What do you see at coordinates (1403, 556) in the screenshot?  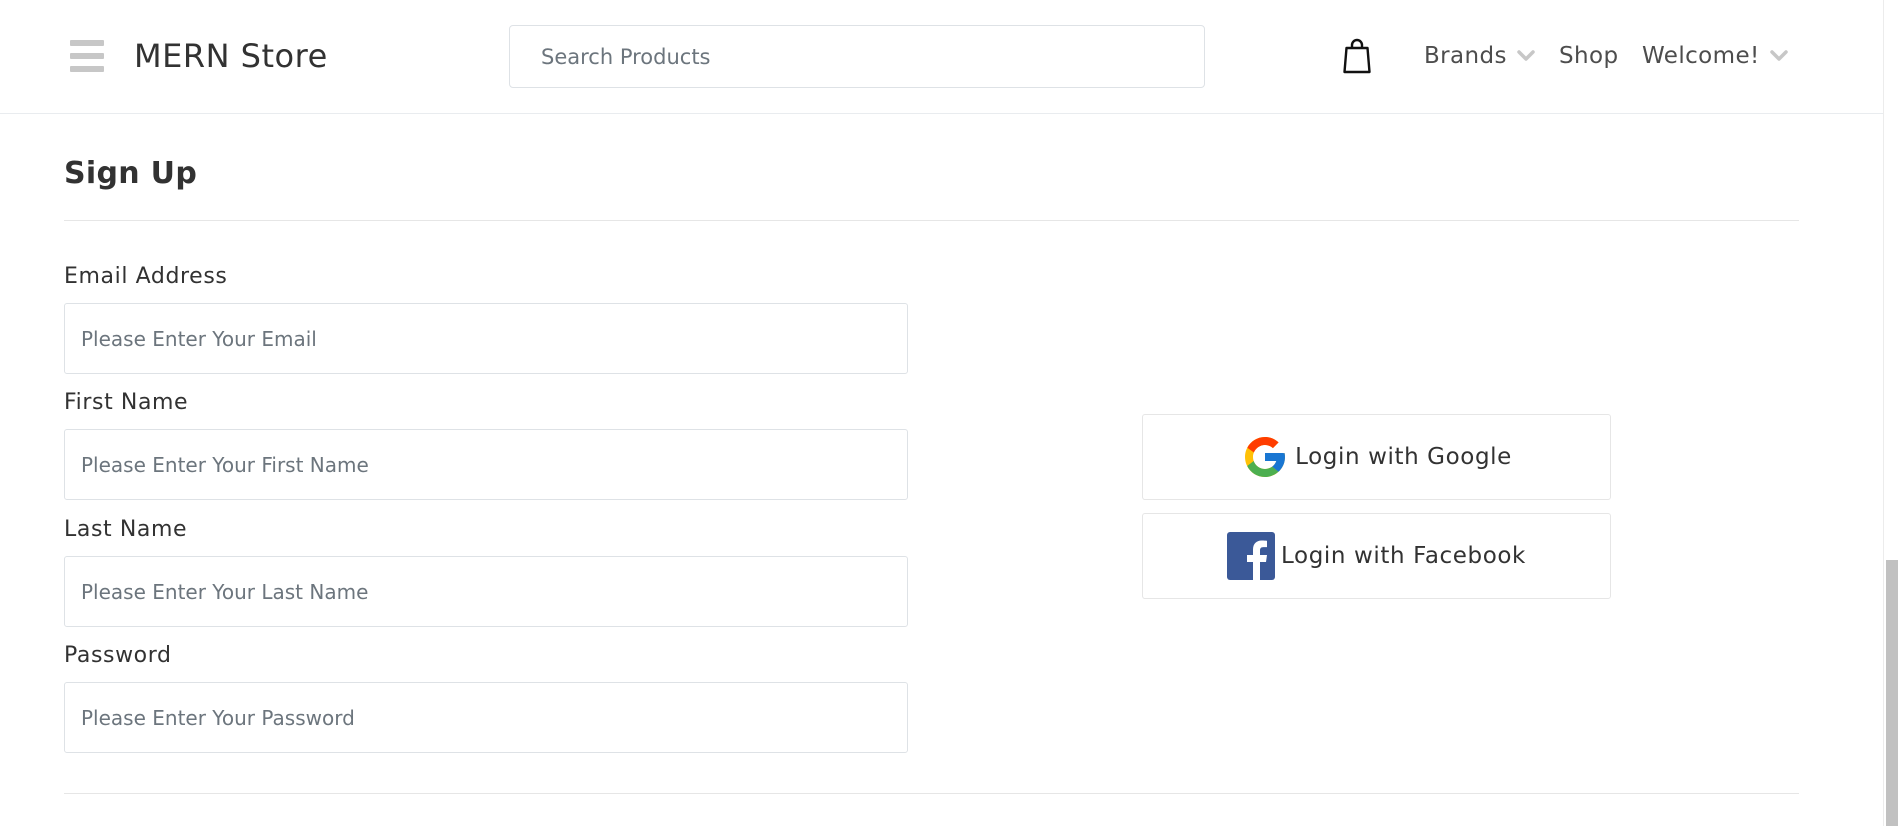 I see `facebook-button-label: Login with Facebook` at bounding box center [1403, 556].